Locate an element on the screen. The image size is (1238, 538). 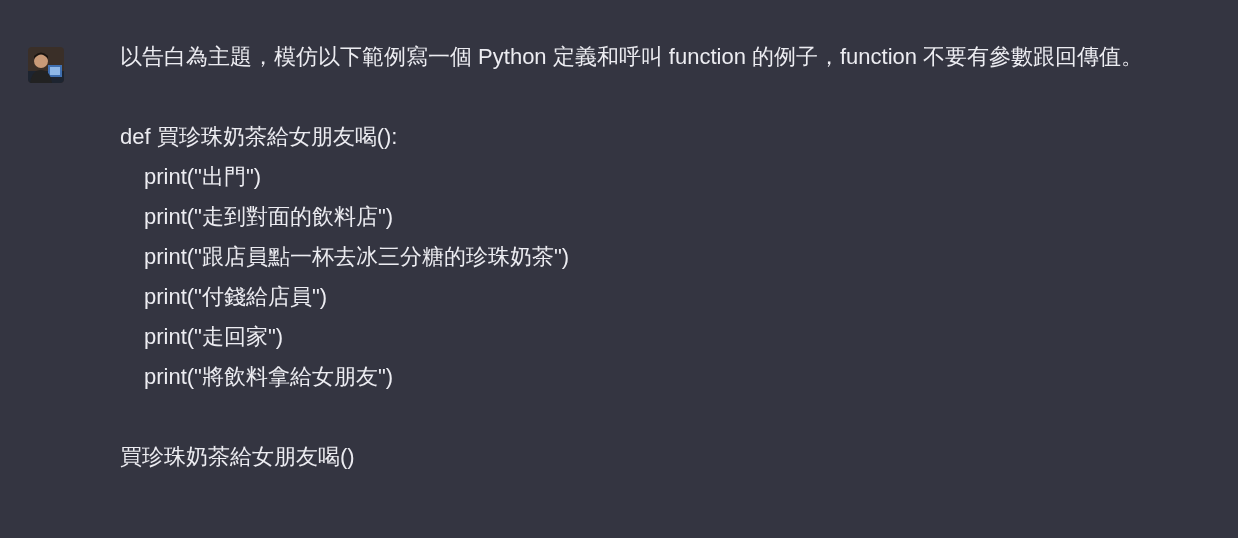
code-line: print("走回家") is located at coordinates (214, 337).